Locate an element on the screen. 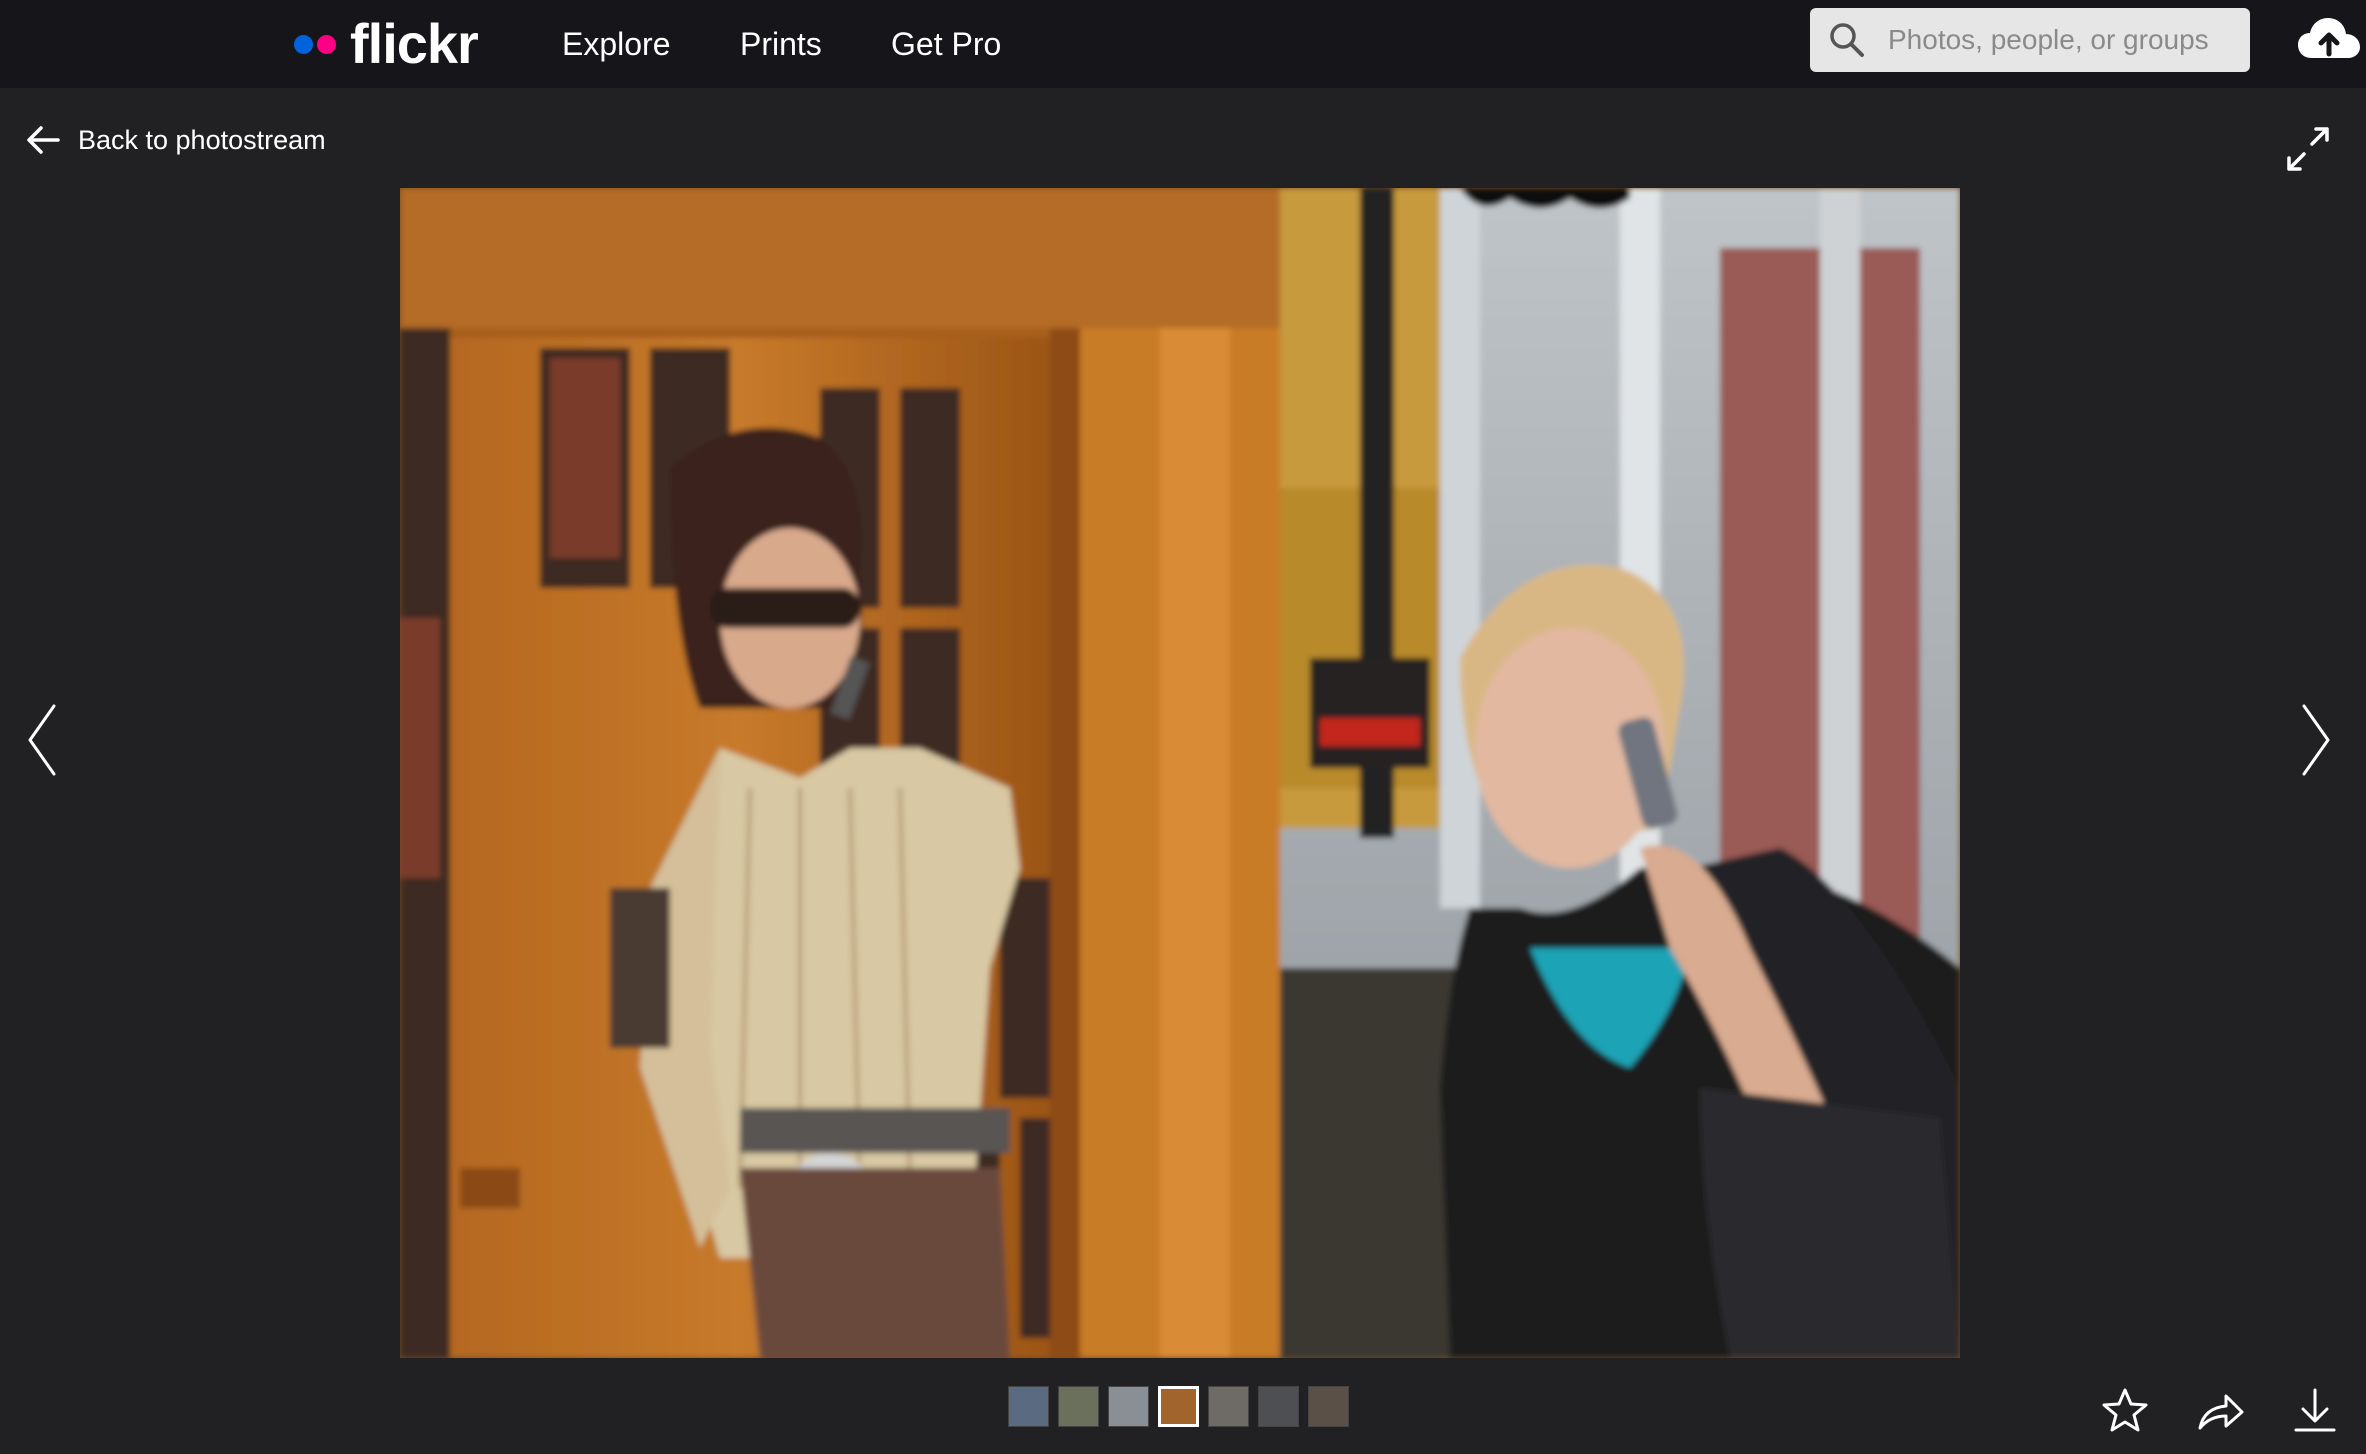 This screenshot has height=1454, width=2366. filmstrip-thumbnail-current is located at coordinates (1178, 1406).